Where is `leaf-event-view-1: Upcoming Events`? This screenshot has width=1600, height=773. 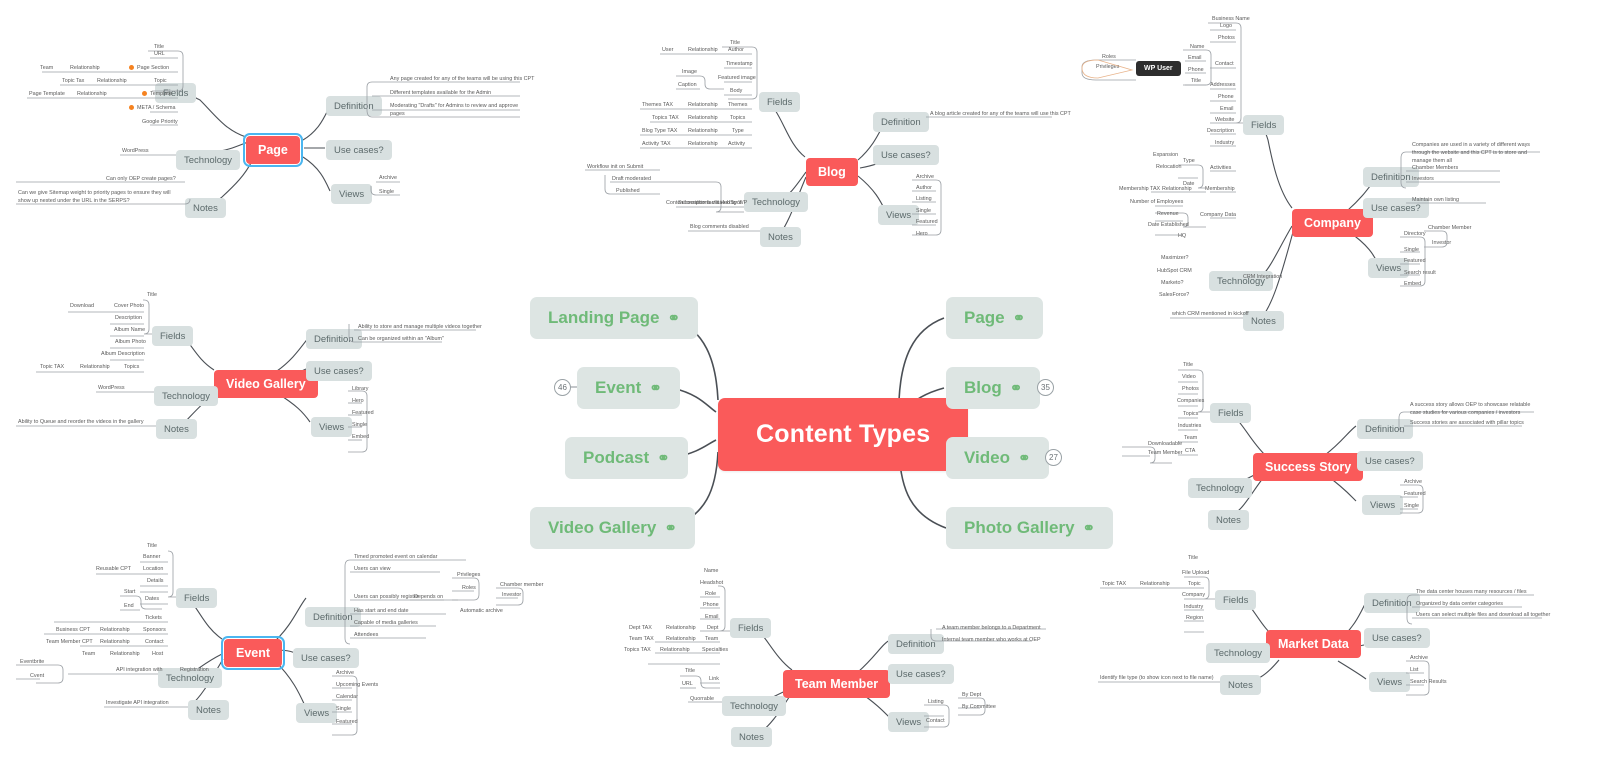
leaf-event-view-1: Upcoming Events is located at coordinates (357, 686).